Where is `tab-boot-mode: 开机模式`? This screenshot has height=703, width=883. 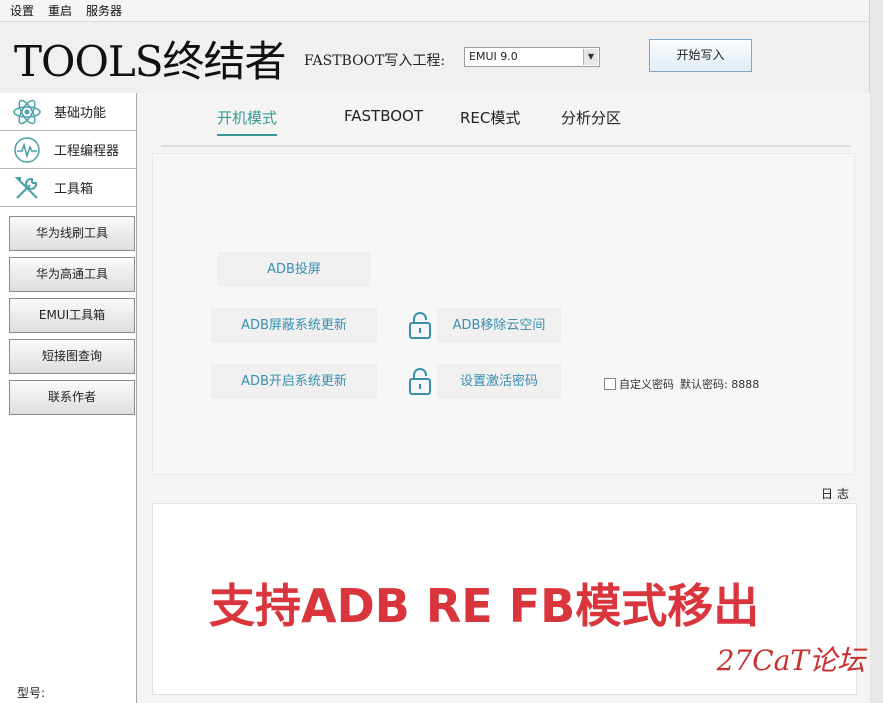 tab-boot-mode: 开机模式 is located at coordinates (247, 121).